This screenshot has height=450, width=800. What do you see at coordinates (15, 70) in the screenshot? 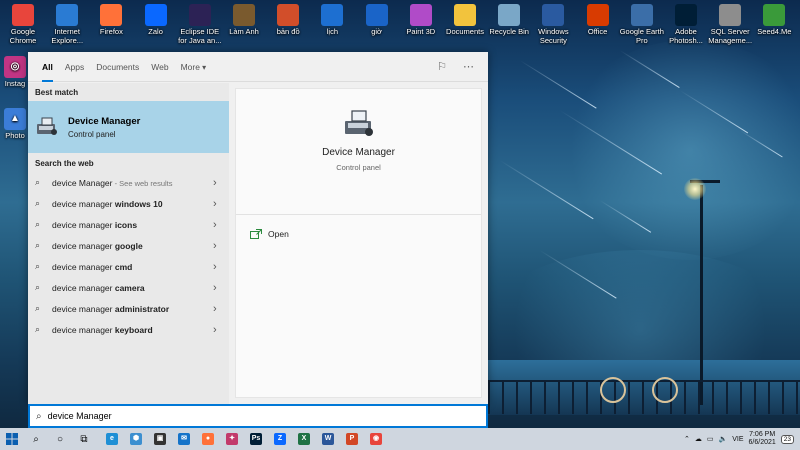
I see `desktop-icon-instagram: ◎ Instag` at bounding box center [15, 70].